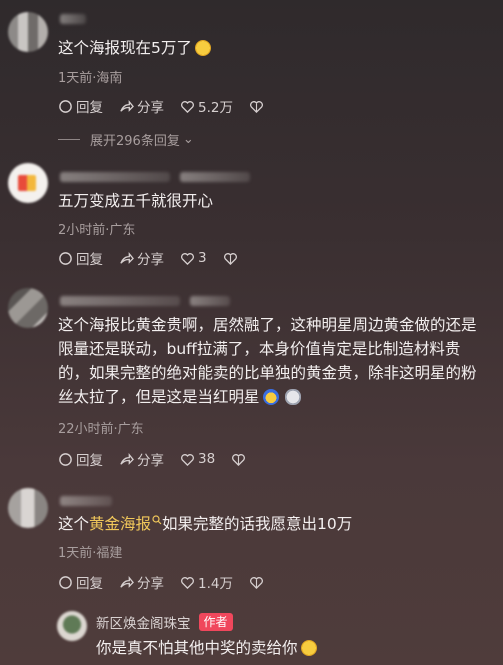 Image resolution: width=503 pixels, height=665 pixels. Describe the element at coordinates (188, 139) in the screenshot. I see `chevron-down-icon: ⌄` at that location.